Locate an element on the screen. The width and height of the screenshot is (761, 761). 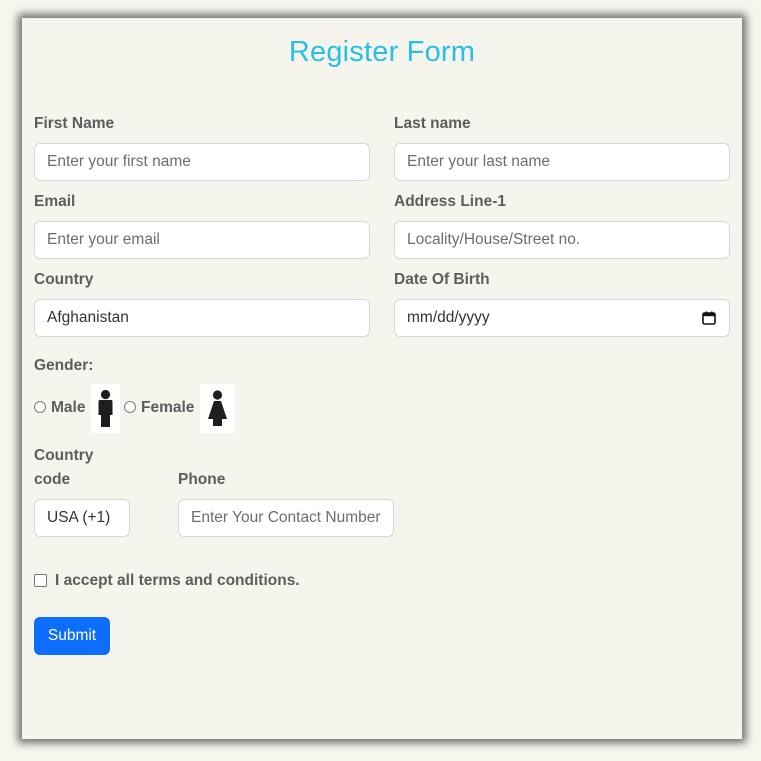
country-select: Afghanistan is located at coordinates (202, 318).